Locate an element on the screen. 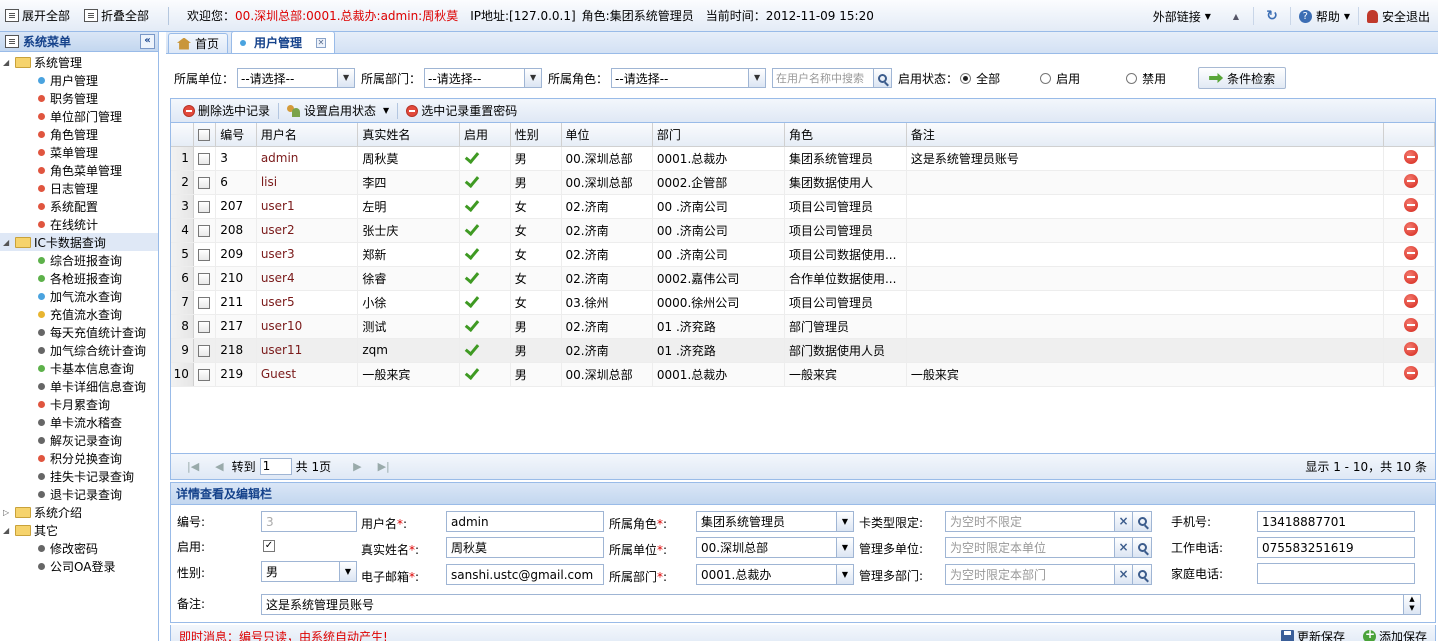 The image size is (1438, 641). sidebar-item: 解灰记录查询 is located at coordinates (79, 440).